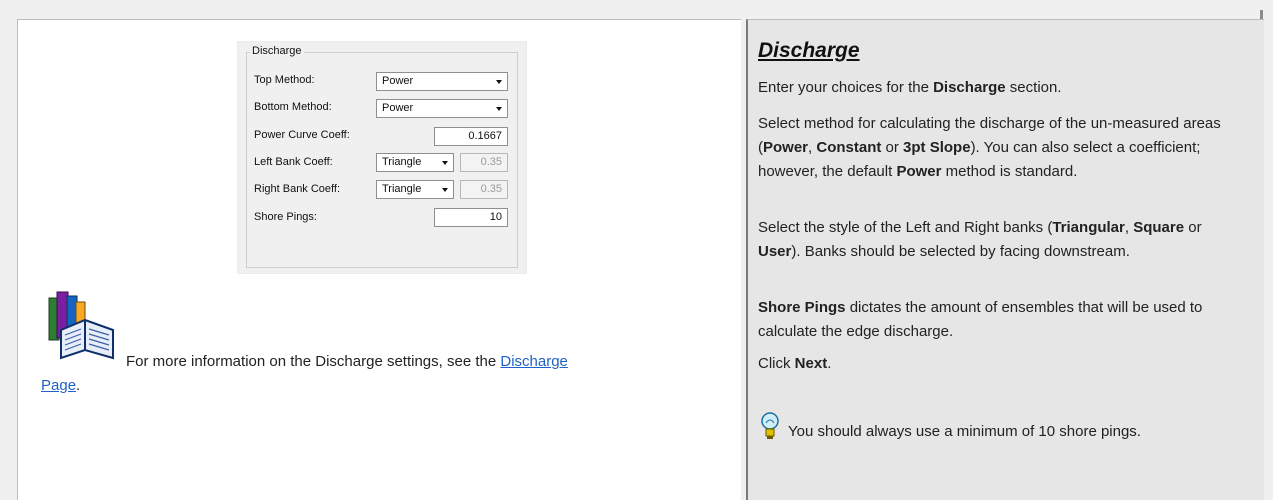 This screenshot has height=500, width=1273. I want to click on bottom-method-select: Power, so click(442, 108).